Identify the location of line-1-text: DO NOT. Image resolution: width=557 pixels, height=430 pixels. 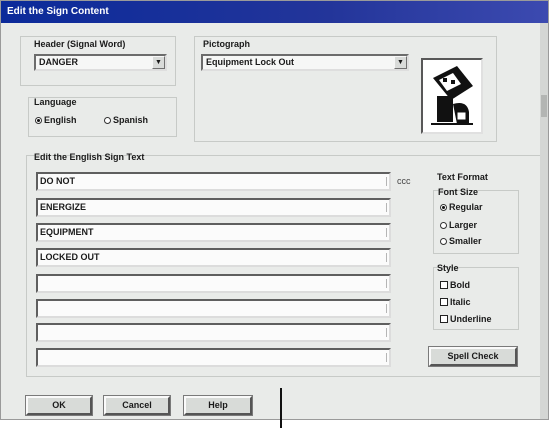
(57, 181).